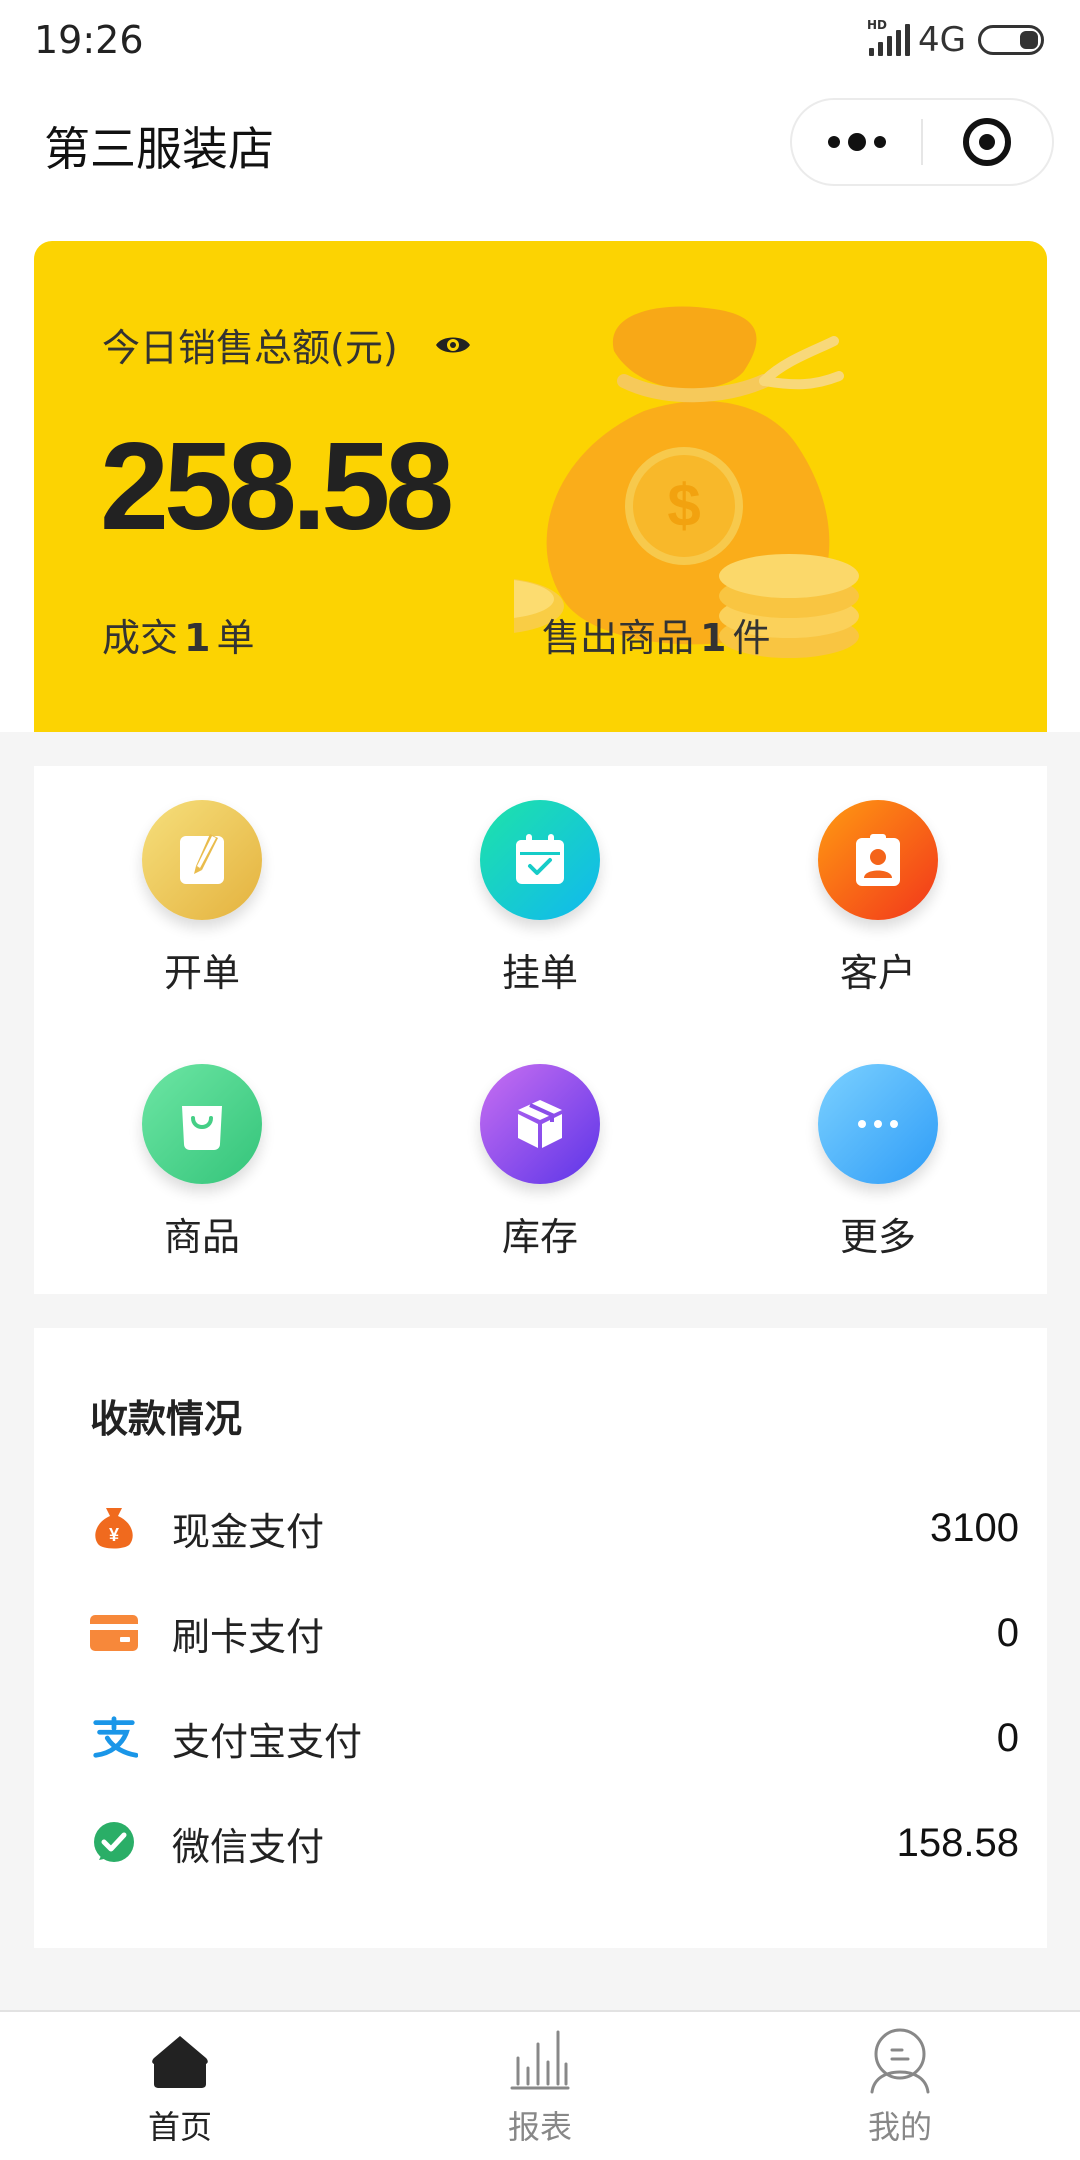  Describe the element at coordinates (248, 1531) in the screenshot. I see `payment-label: 现金支付` at that location.